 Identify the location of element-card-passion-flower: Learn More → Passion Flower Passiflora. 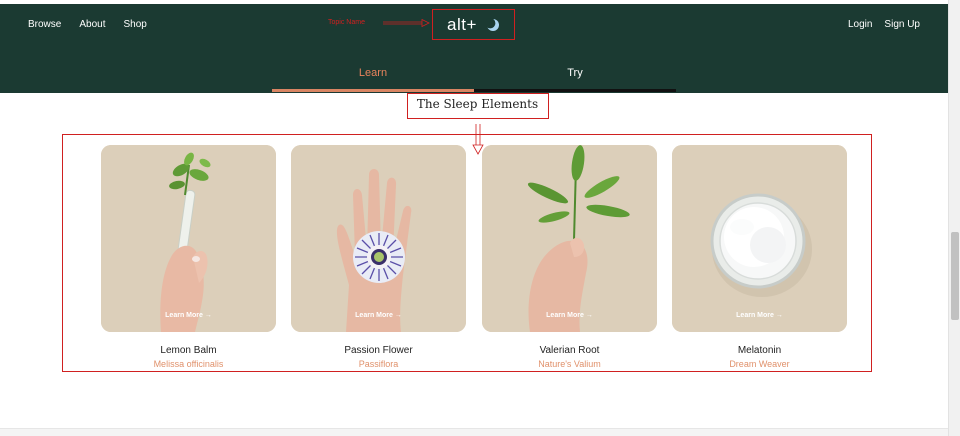
(378, 257).